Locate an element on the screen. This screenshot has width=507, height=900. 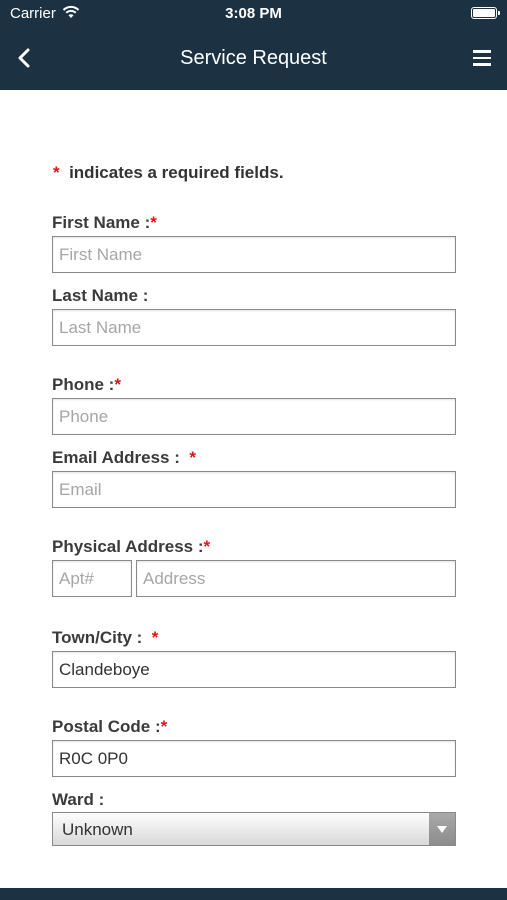
nav-bar: Service Request is located at coordinates (253, 59).